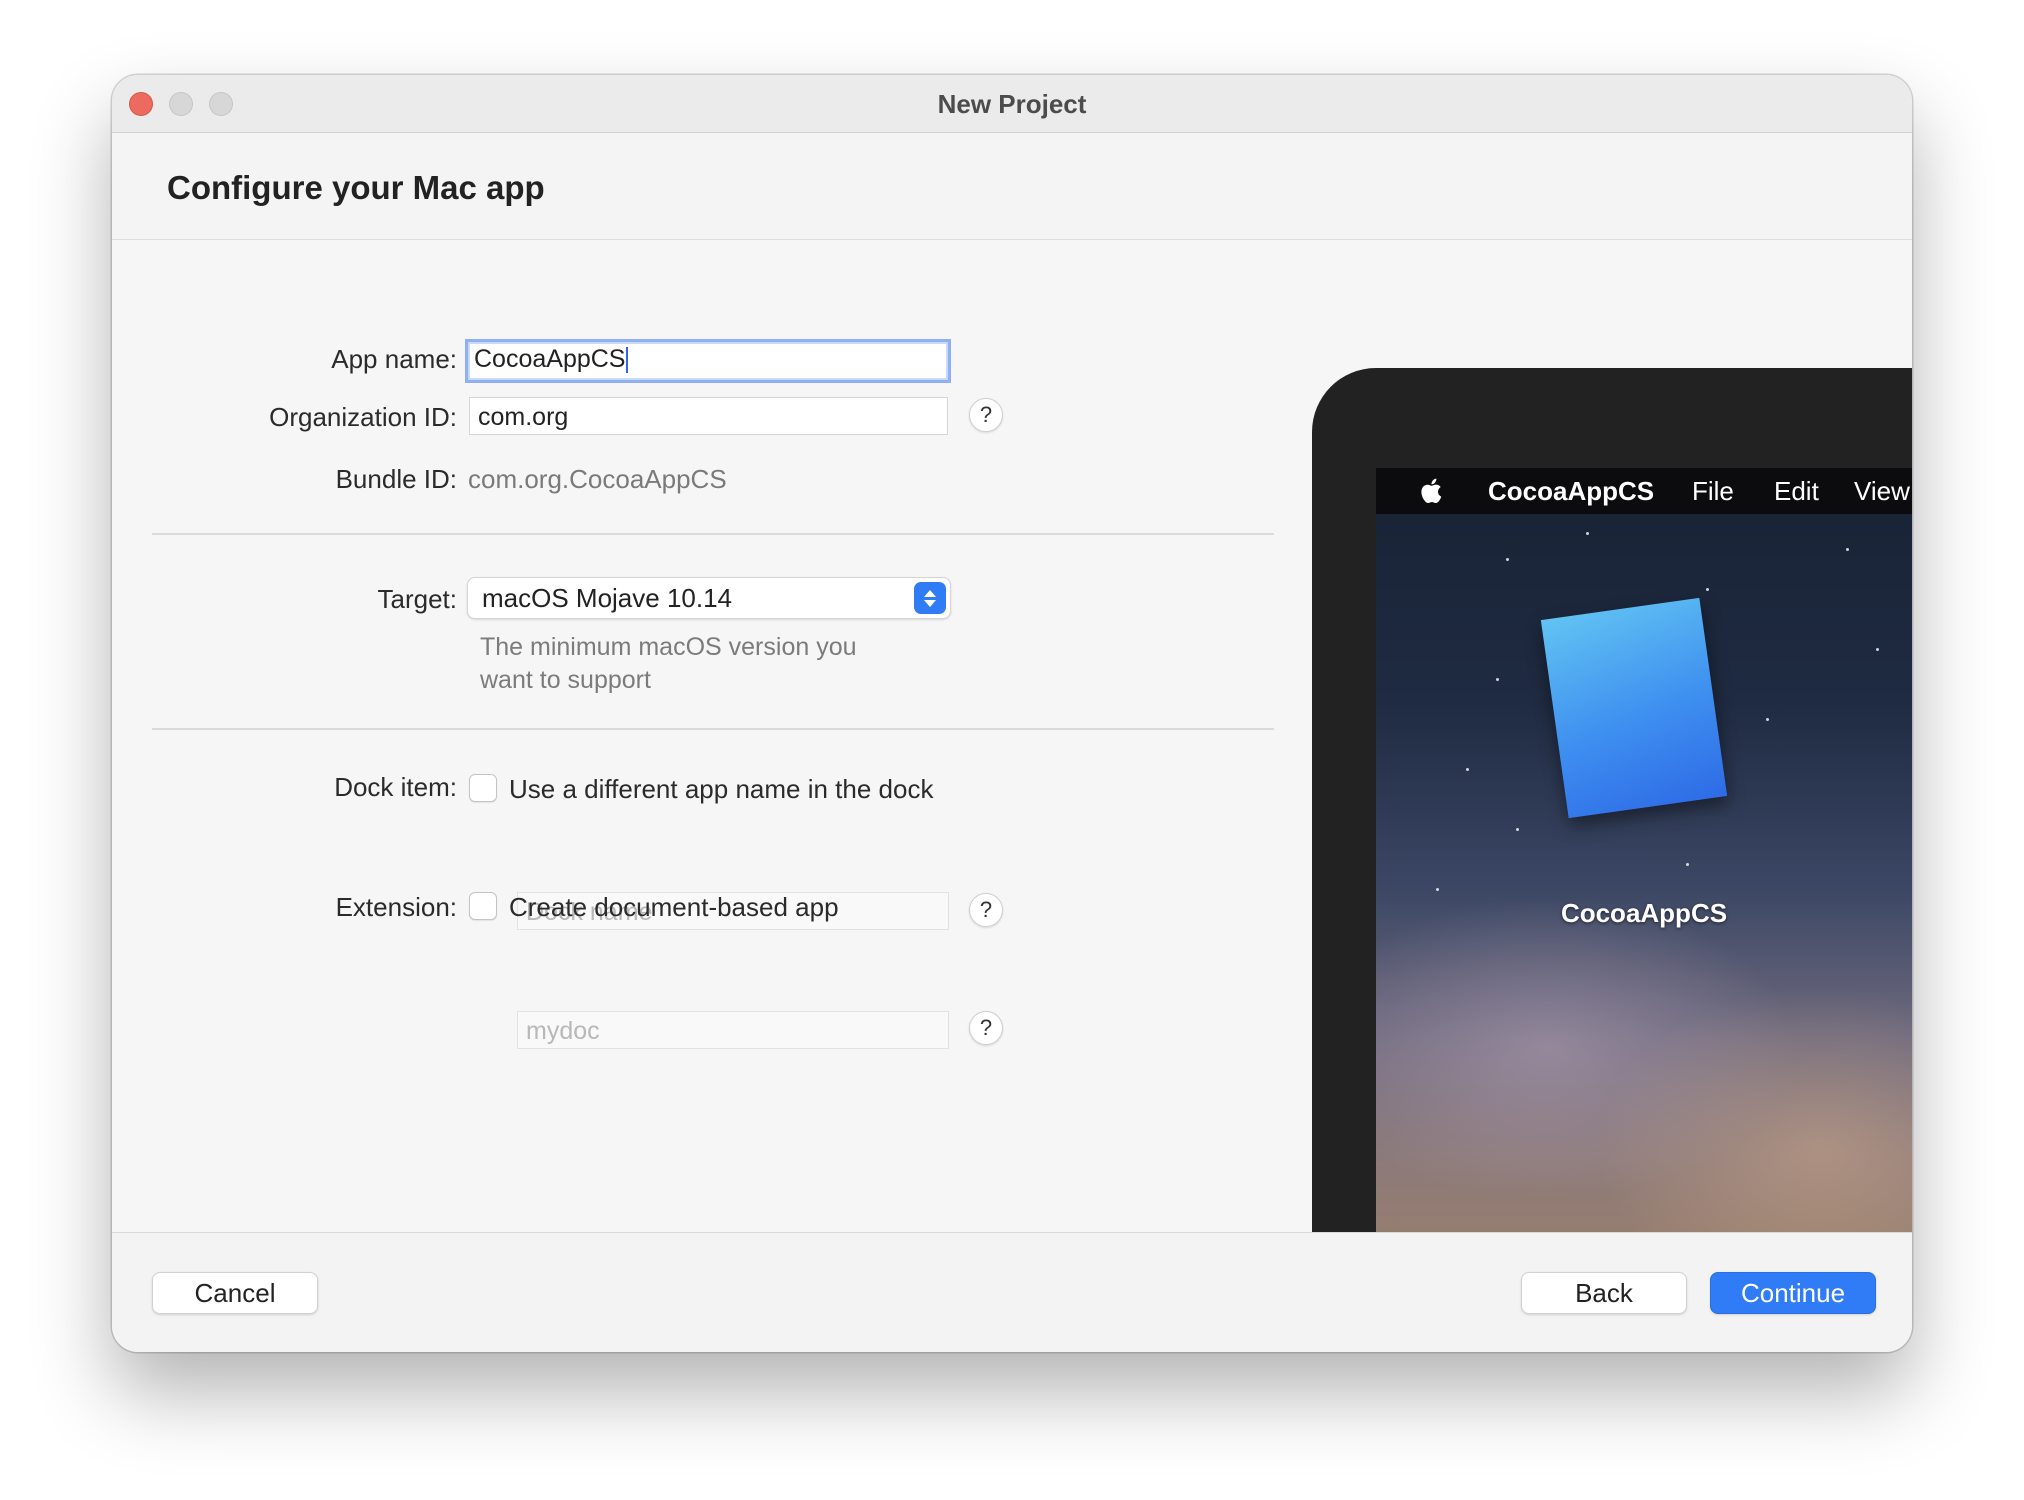  I want to click on preview-menu-file: File, so click(1713, 491).